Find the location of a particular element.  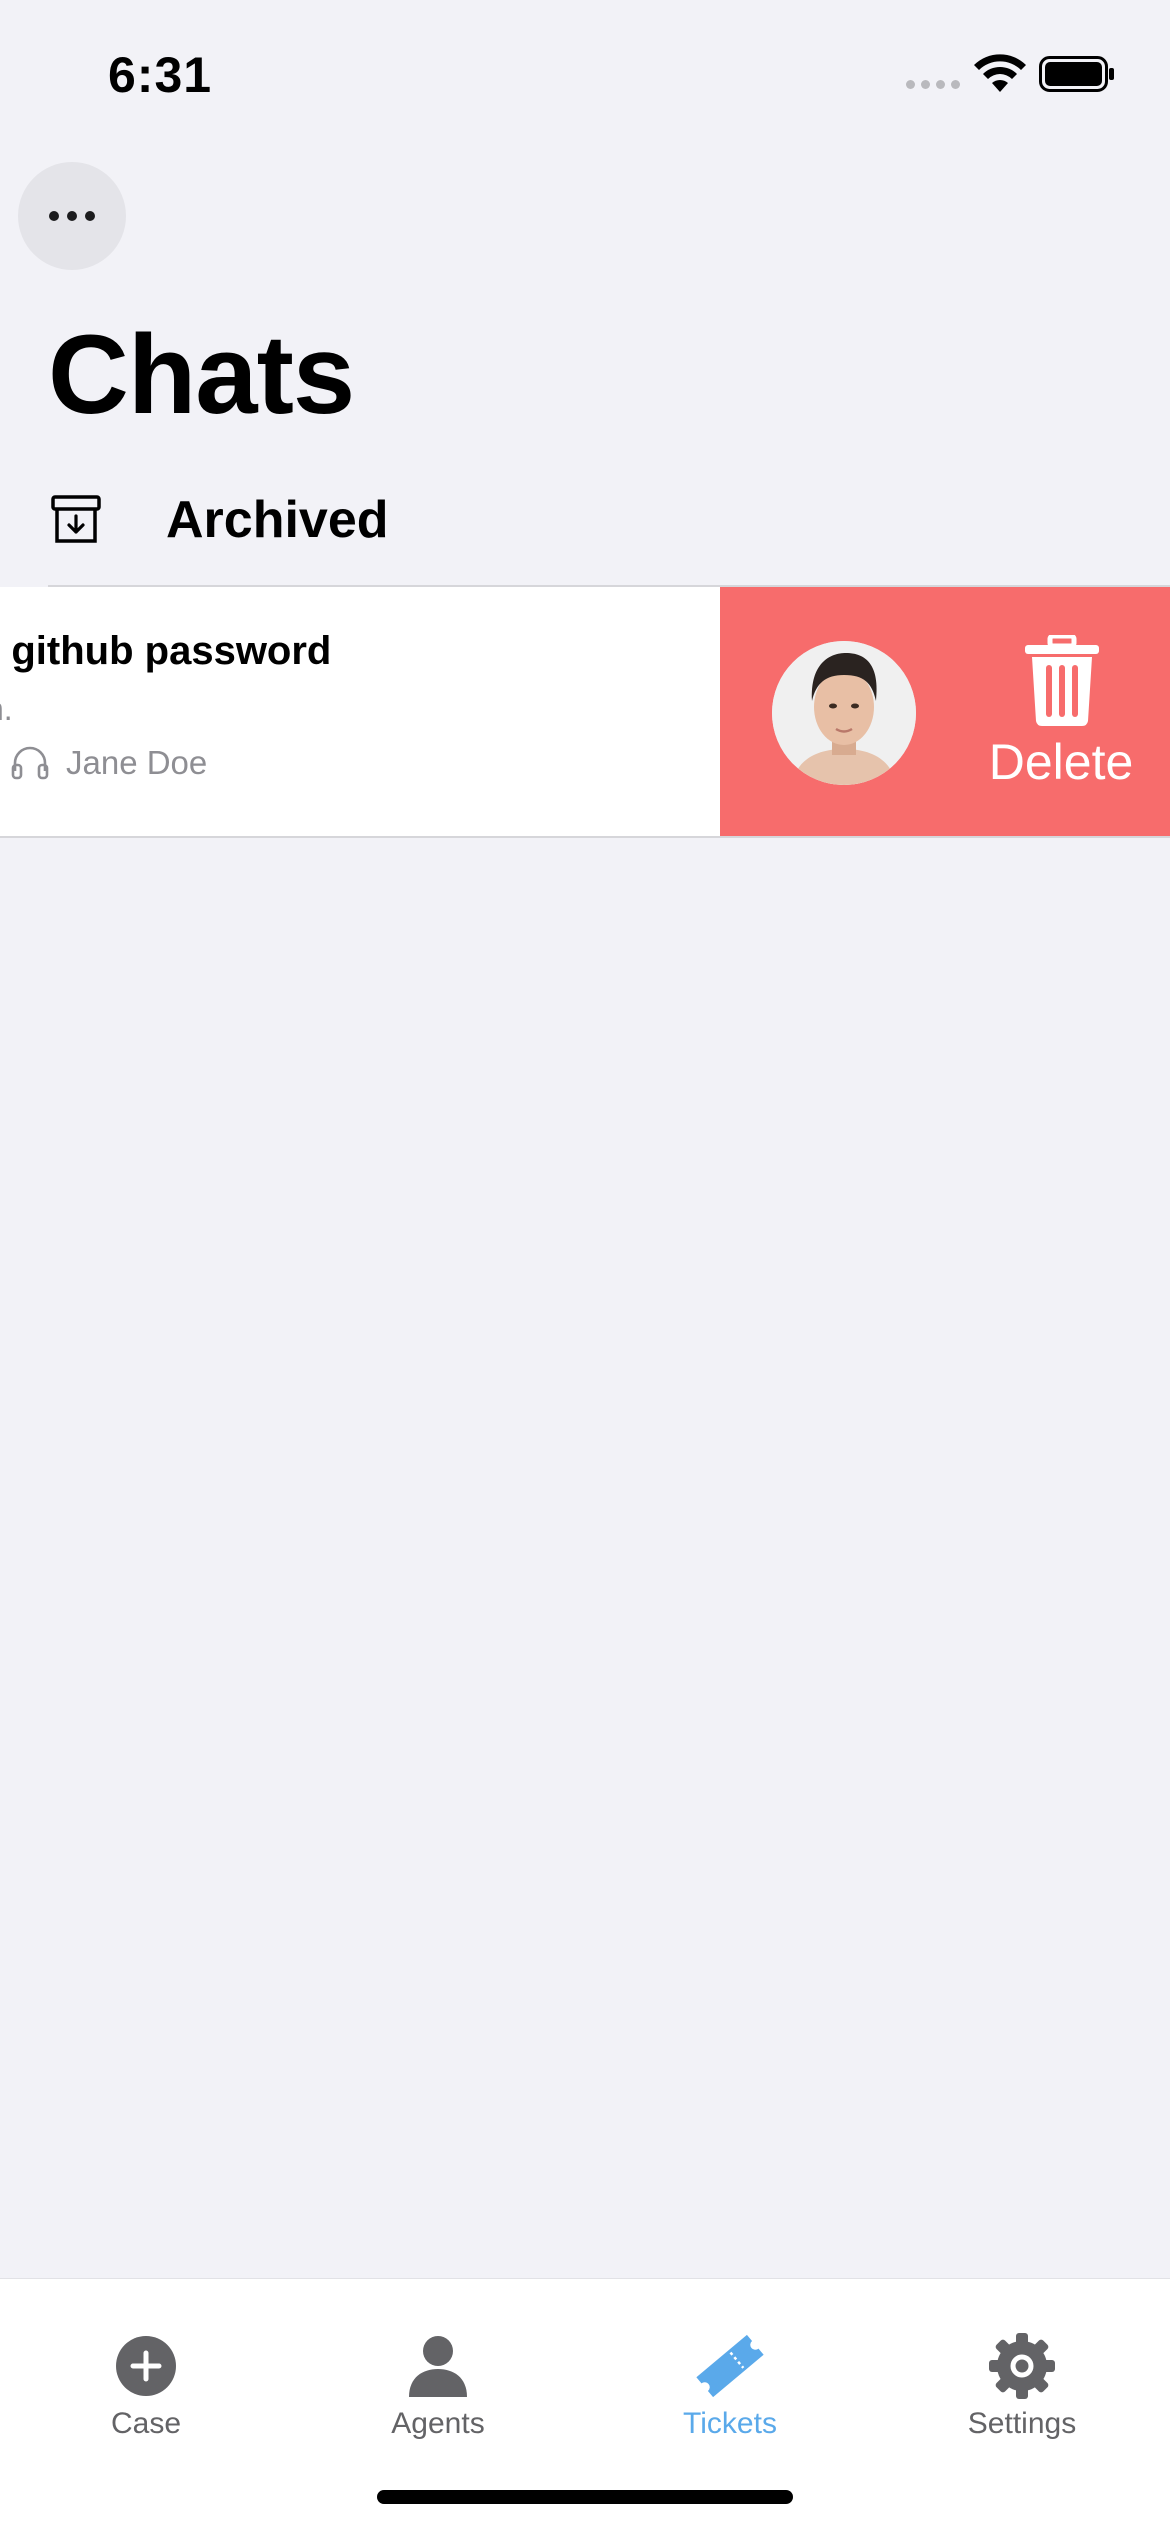

ticket-icon is located at coordinates (730, 2366).